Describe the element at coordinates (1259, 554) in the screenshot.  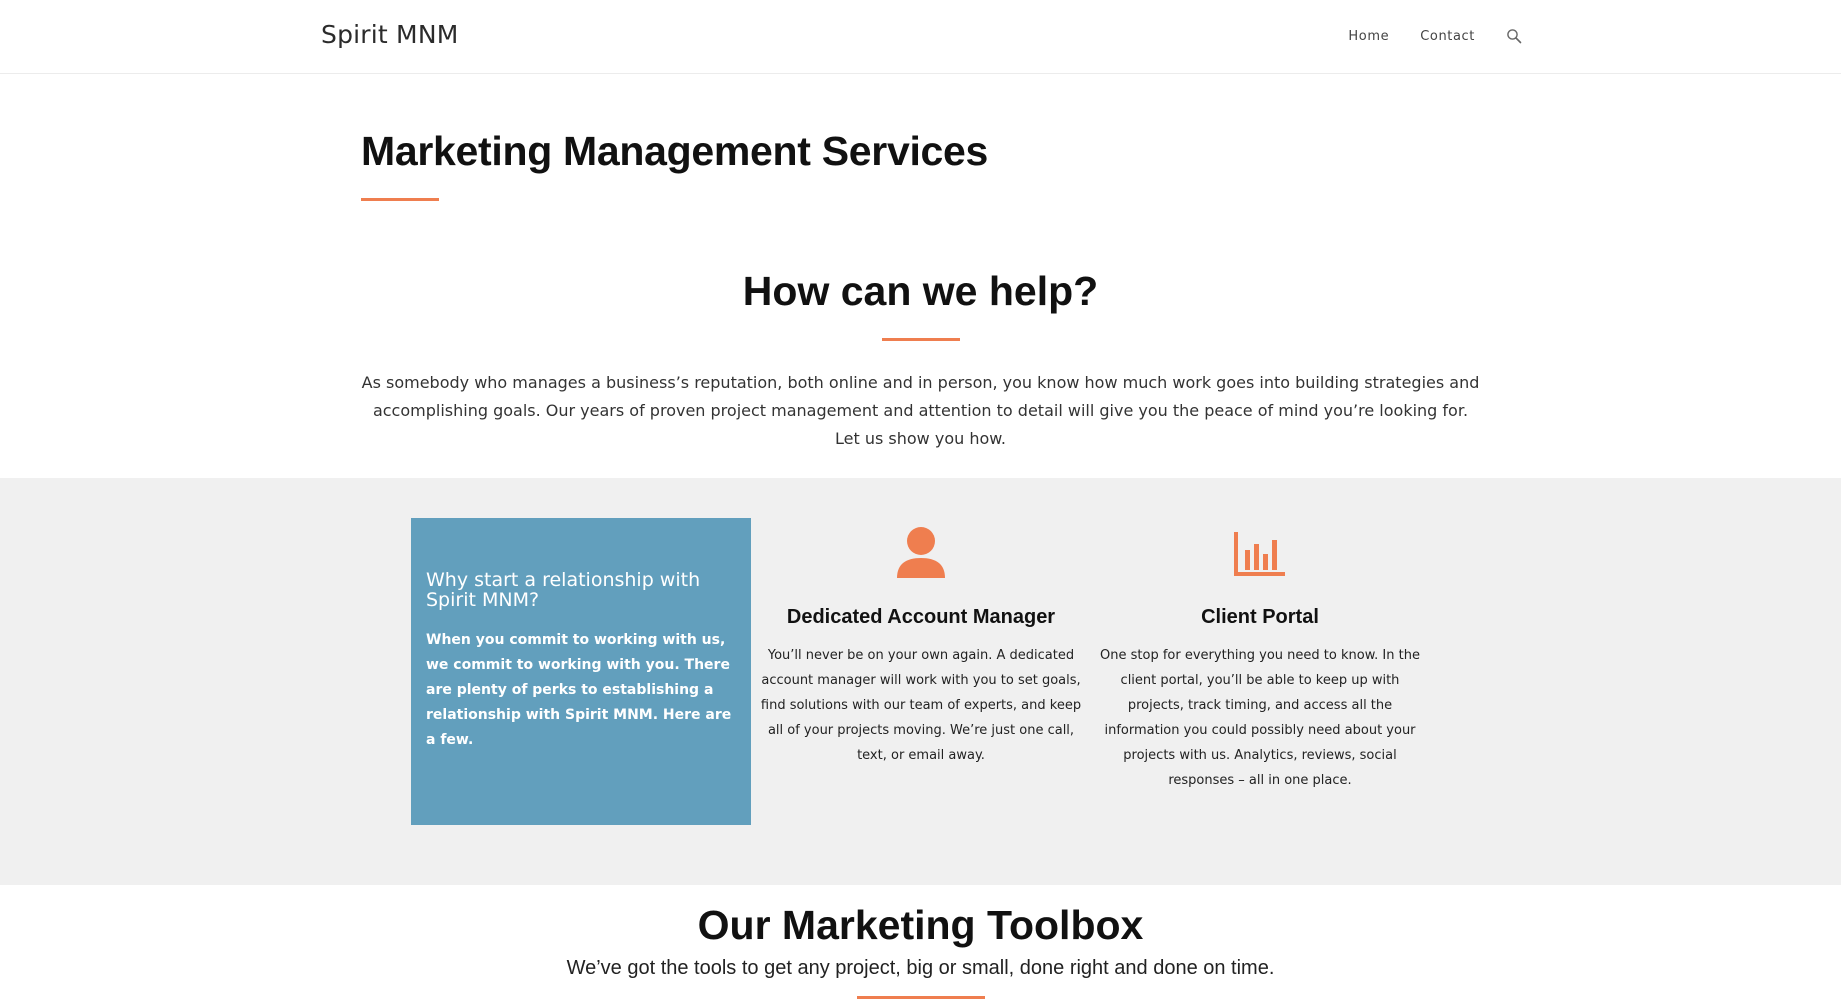
I see `bar-chart-icon` at that location.